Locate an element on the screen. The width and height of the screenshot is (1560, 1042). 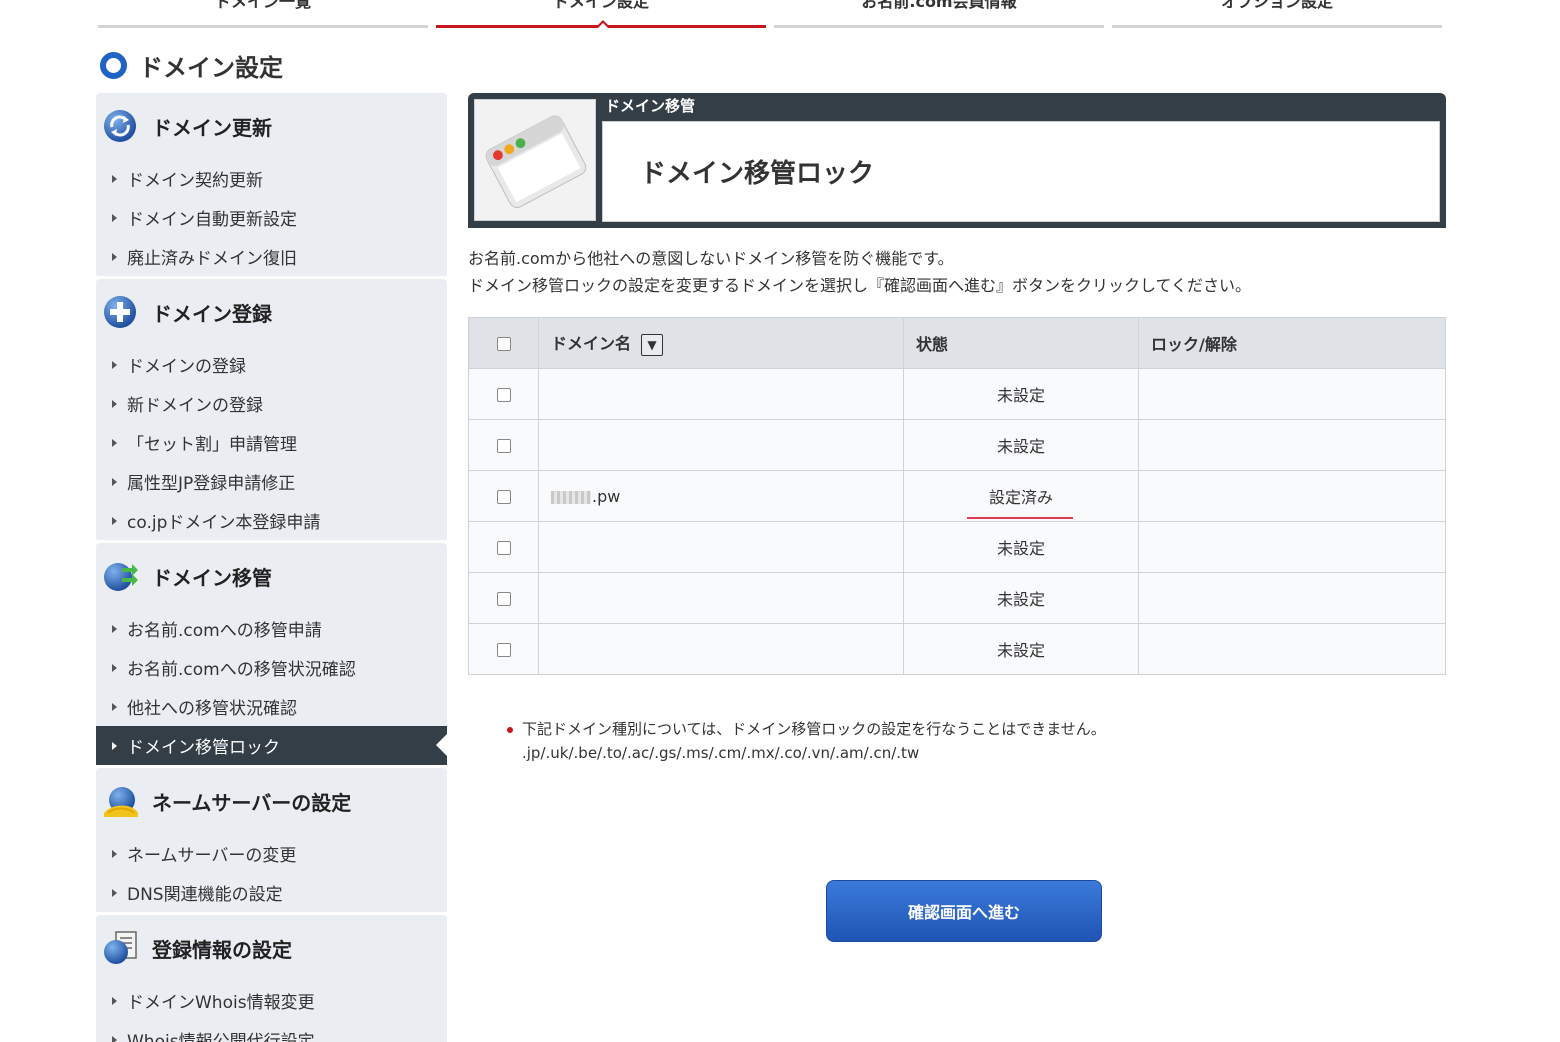
tab-domain-settings: ドメイン設定 is located at coordinates (601, 14).